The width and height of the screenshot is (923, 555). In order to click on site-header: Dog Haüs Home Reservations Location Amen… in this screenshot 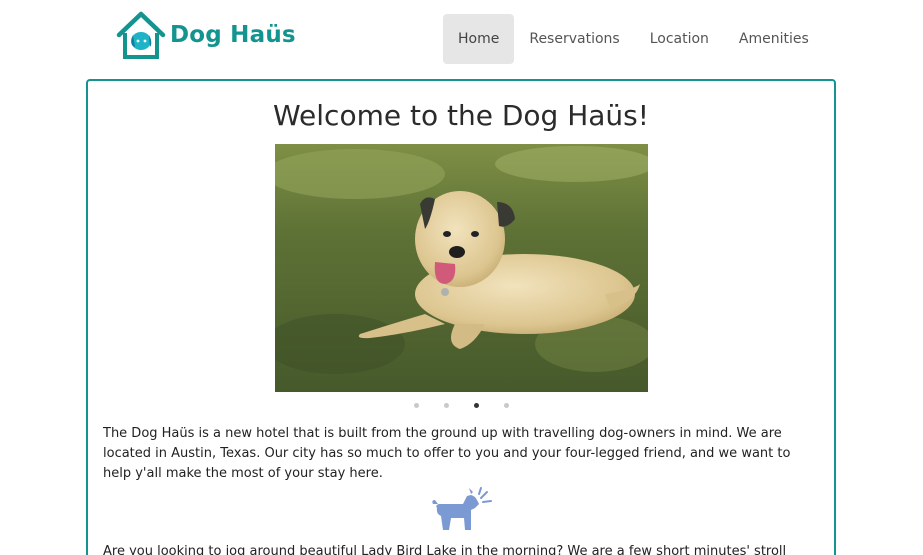, I will do `click(461, 40)`.